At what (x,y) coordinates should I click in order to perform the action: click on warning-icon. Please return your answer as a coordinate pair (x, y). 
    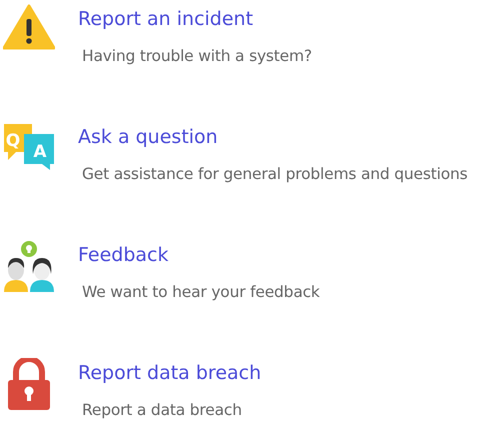
    Looking at the image, I should click on (29, 27).